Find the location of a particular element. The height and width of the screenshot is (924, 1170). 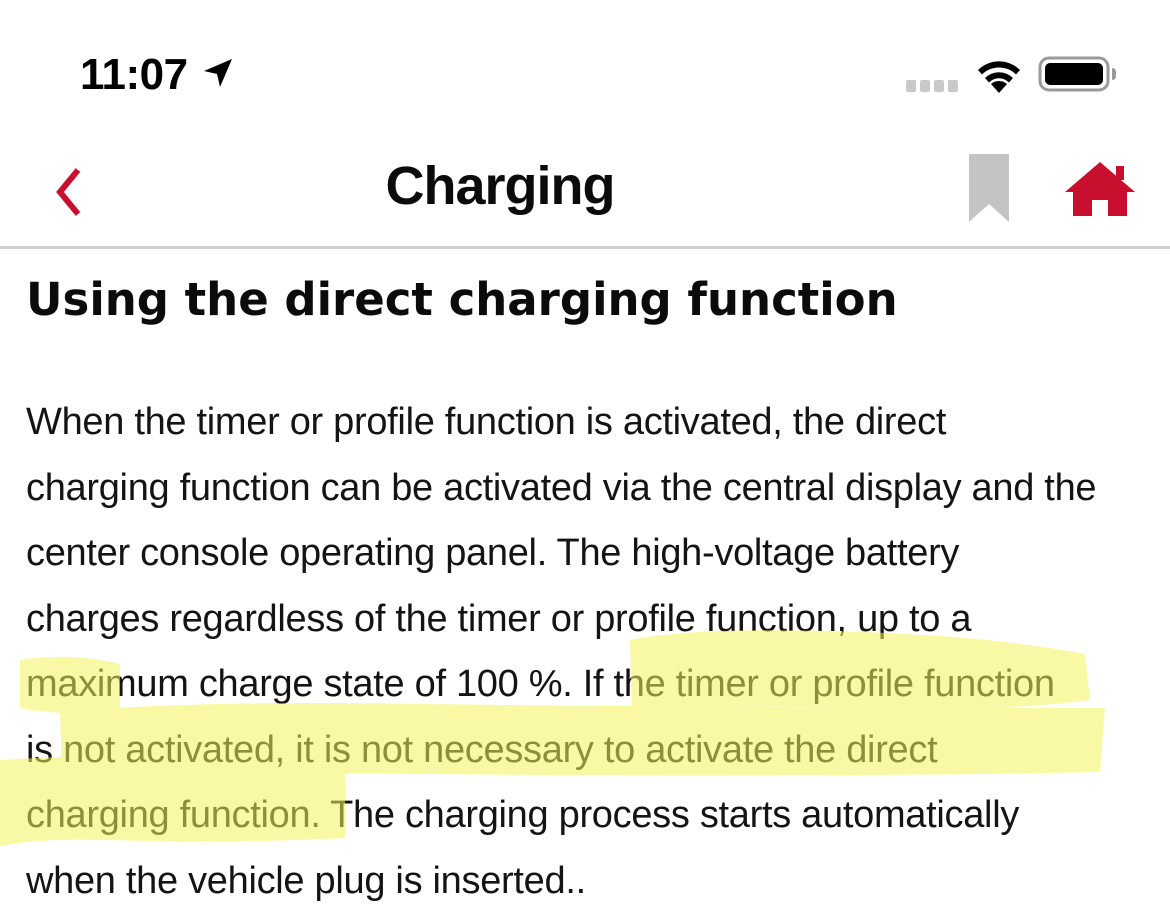

bookmark-button is located at coordinates (989, 188).